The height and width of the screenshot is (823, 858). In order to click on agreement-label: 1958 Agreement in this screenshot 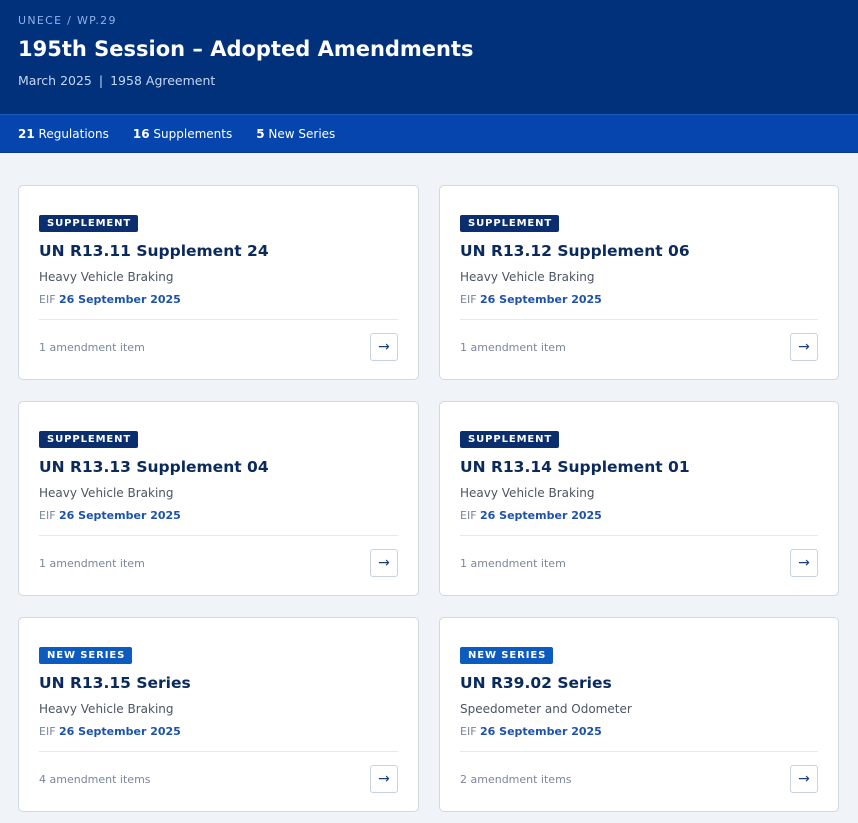, I will do `click(163, 80)`.